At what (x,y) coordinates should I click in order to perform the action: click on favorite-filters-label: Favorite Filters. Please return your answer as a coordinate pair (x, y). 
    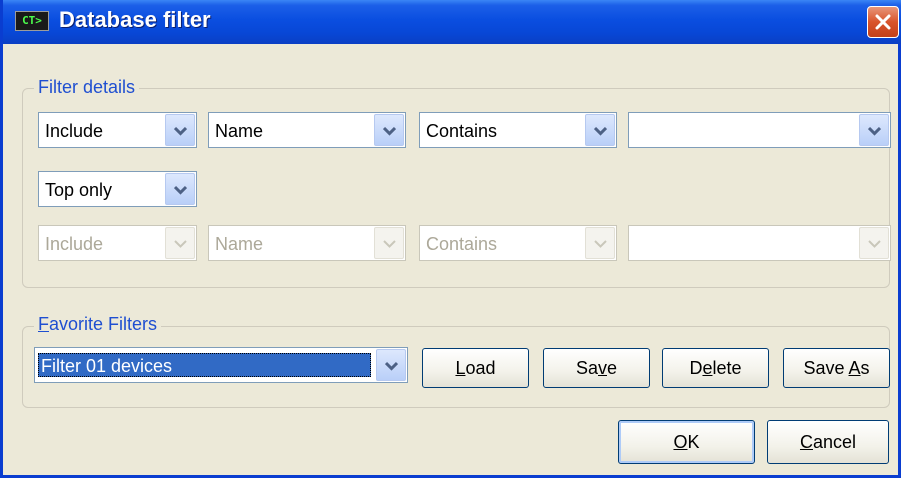
    Looking at the image, I should click on (98, 324).